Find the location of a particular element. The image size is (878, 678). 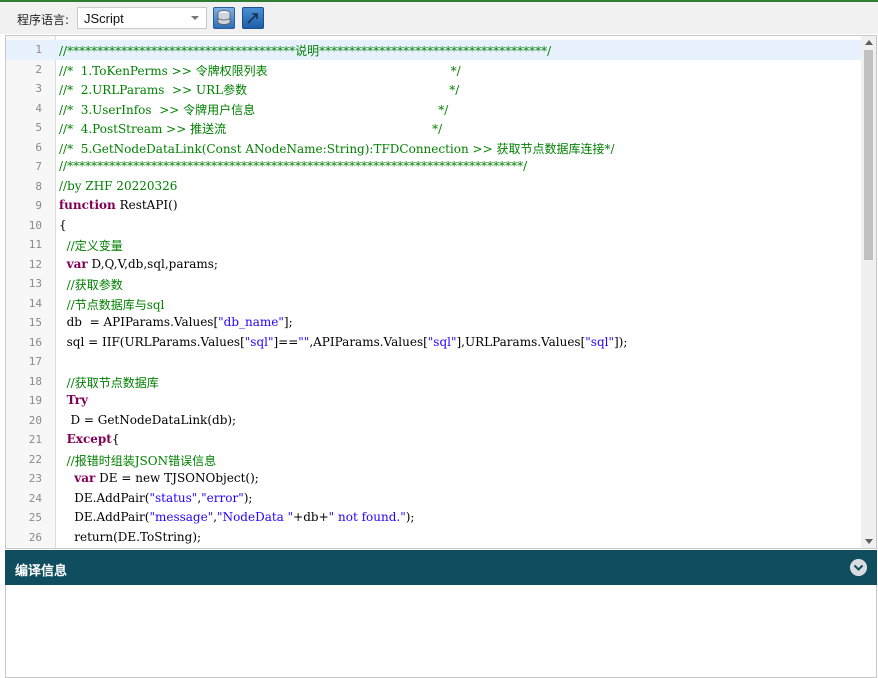

code-token: //节点数据库与sql is located at coordinates (112, 304).